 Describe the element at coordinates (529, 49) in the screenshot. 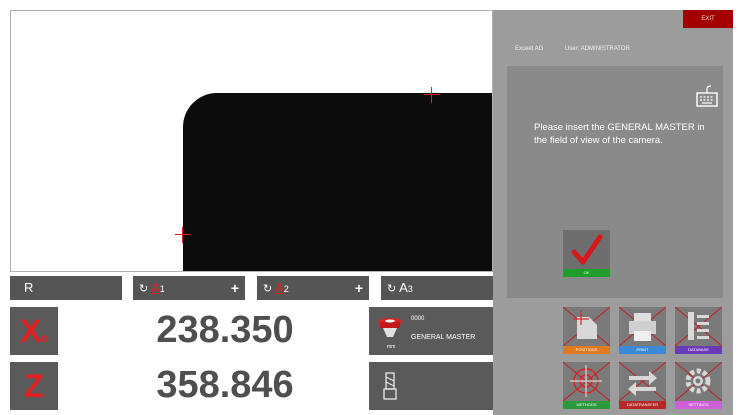

I see `station-name: Exceet AG` at that location.